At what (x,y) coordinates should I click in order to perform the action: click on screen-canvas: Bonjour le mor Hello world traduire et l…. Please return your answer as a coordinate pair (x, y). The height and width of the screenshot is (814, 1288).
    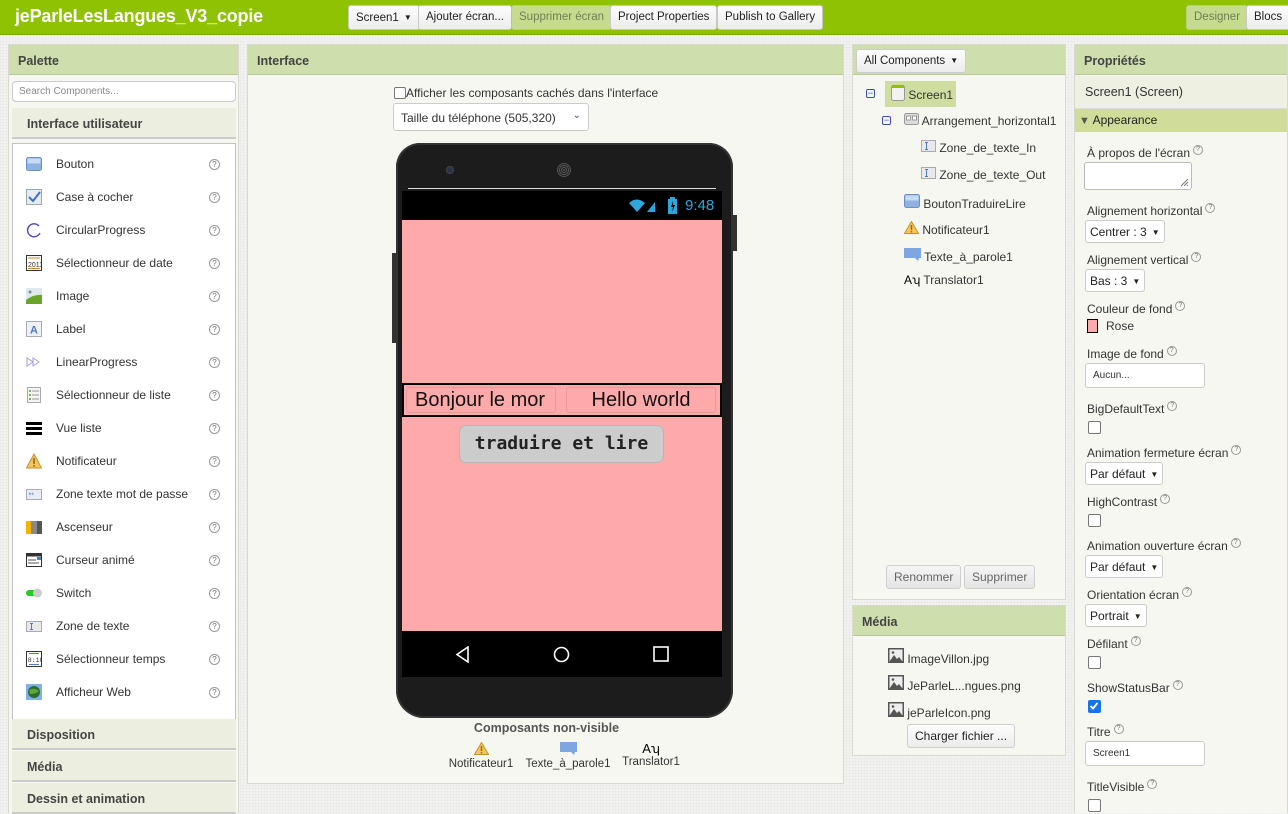
    Looking at the image, I should click on (562, 425).